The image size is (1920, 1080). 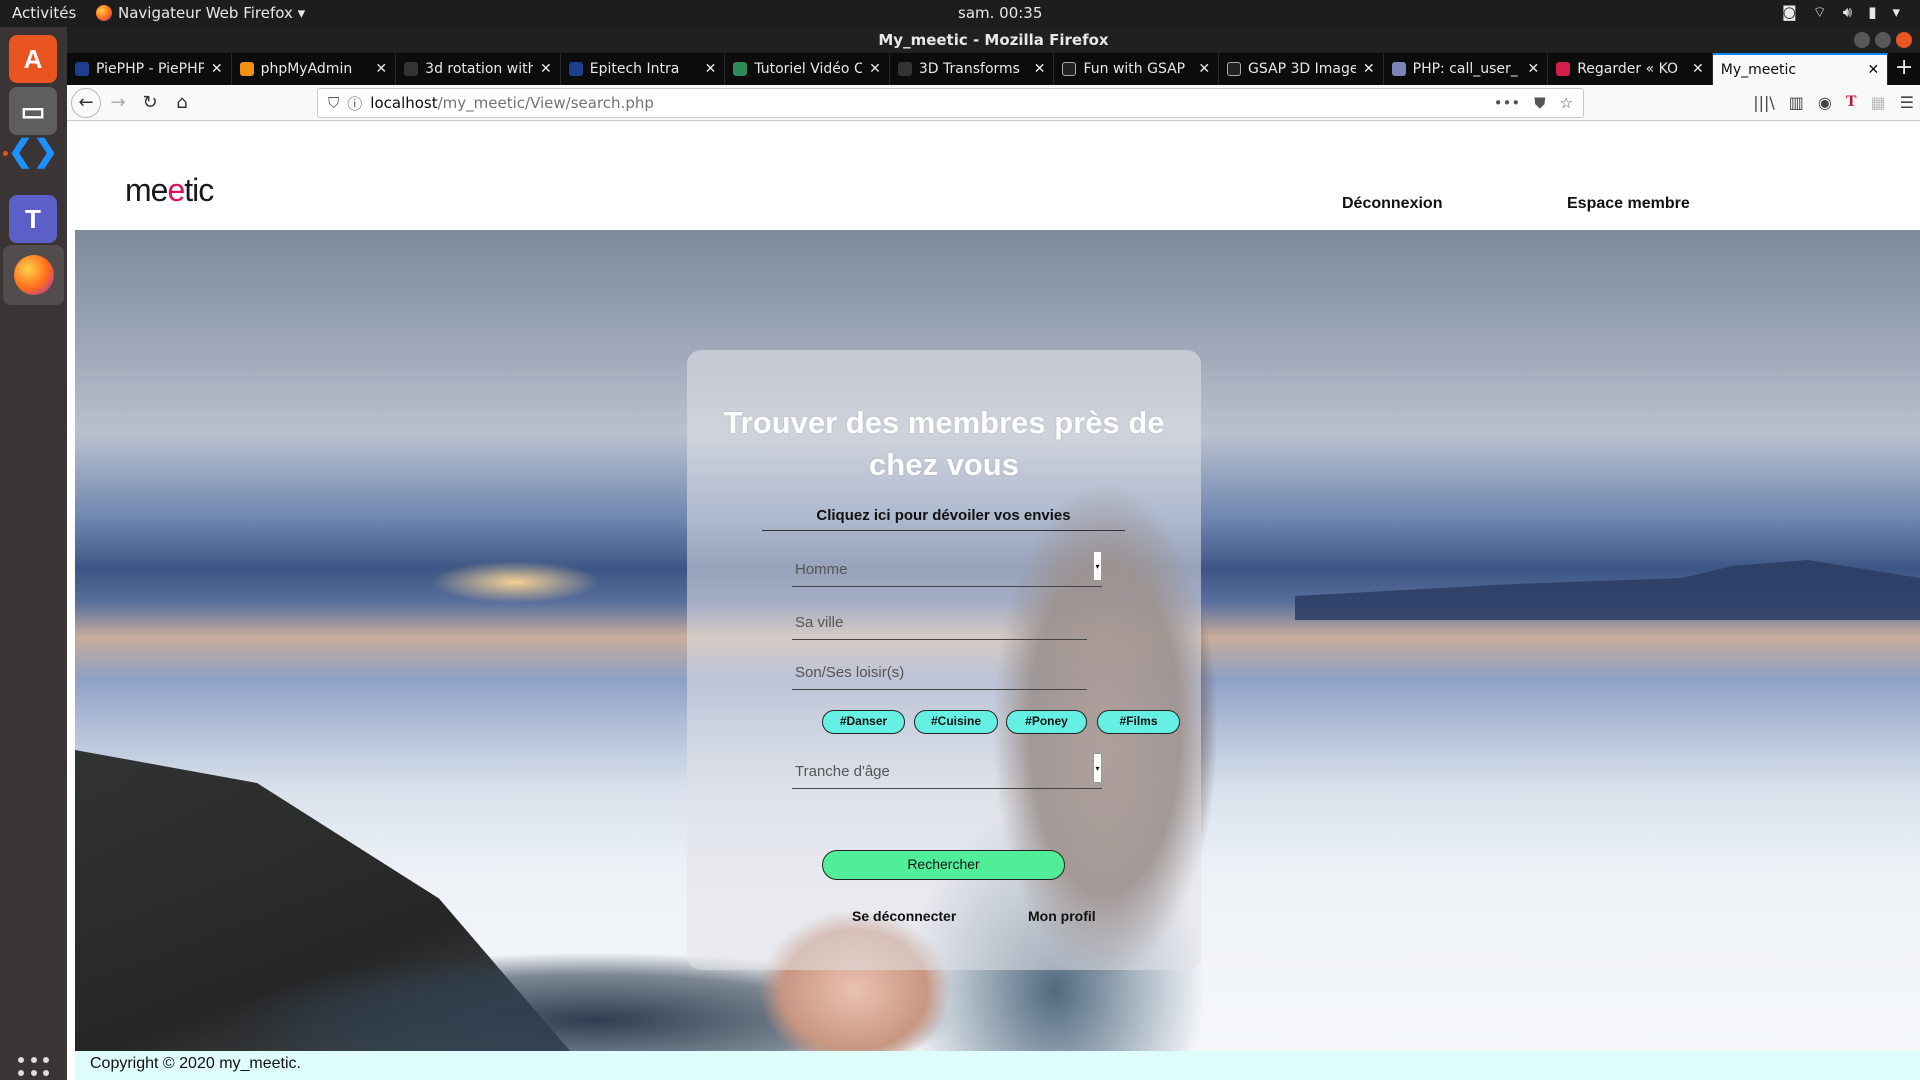 What do you see at coordinates (1764, 102) in the screenshot?
I see `library-icon: |||\` at bounding box center [1764, 102].